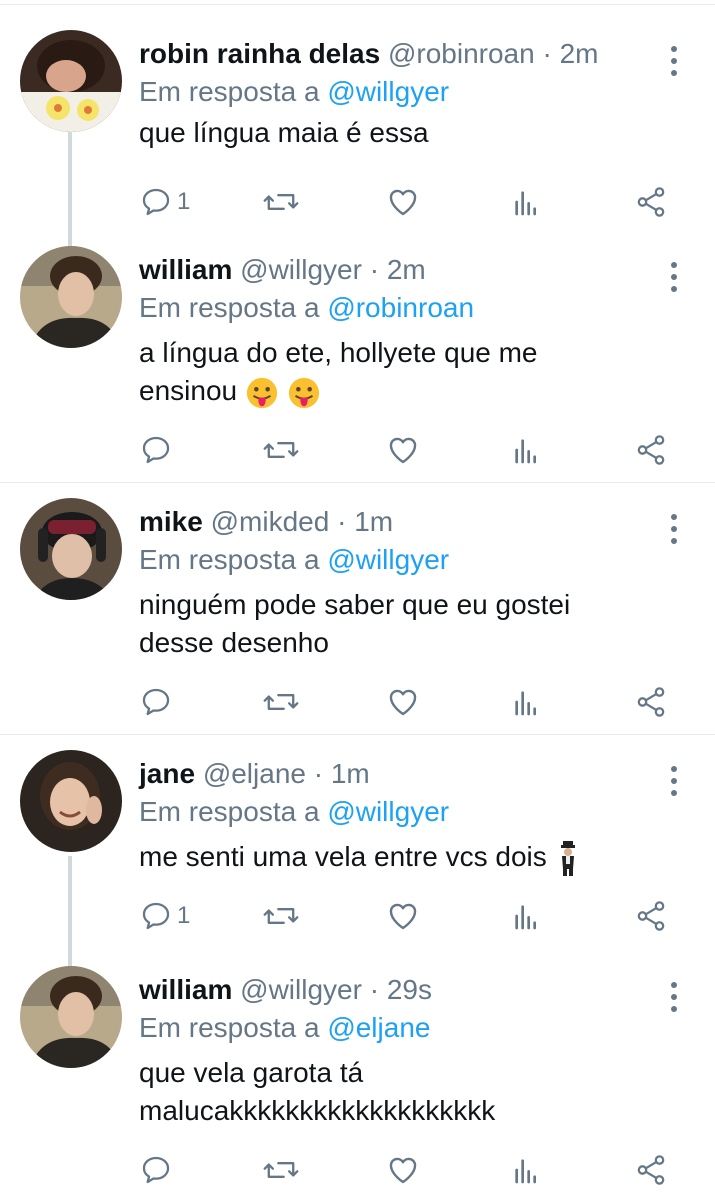 This screenshot has width=715, height=1200. What do you see at coordinates (71, 801) in the screenshot?
I see `avatar-eljane` at bounding box center [71, 801].